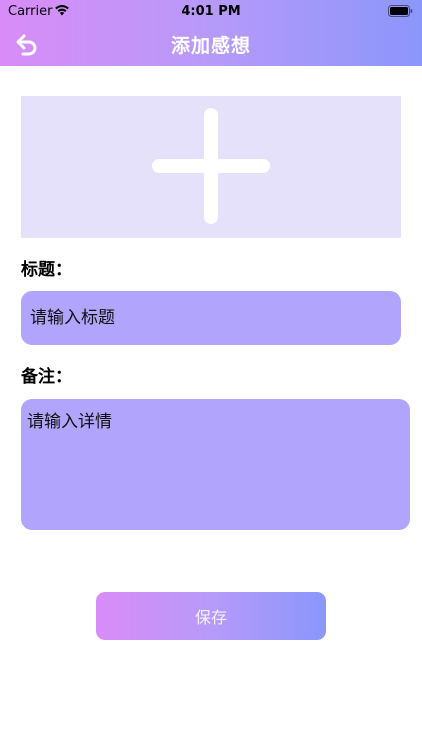  I want to click on navigation-bar: 添加感想, so click(211, 44).